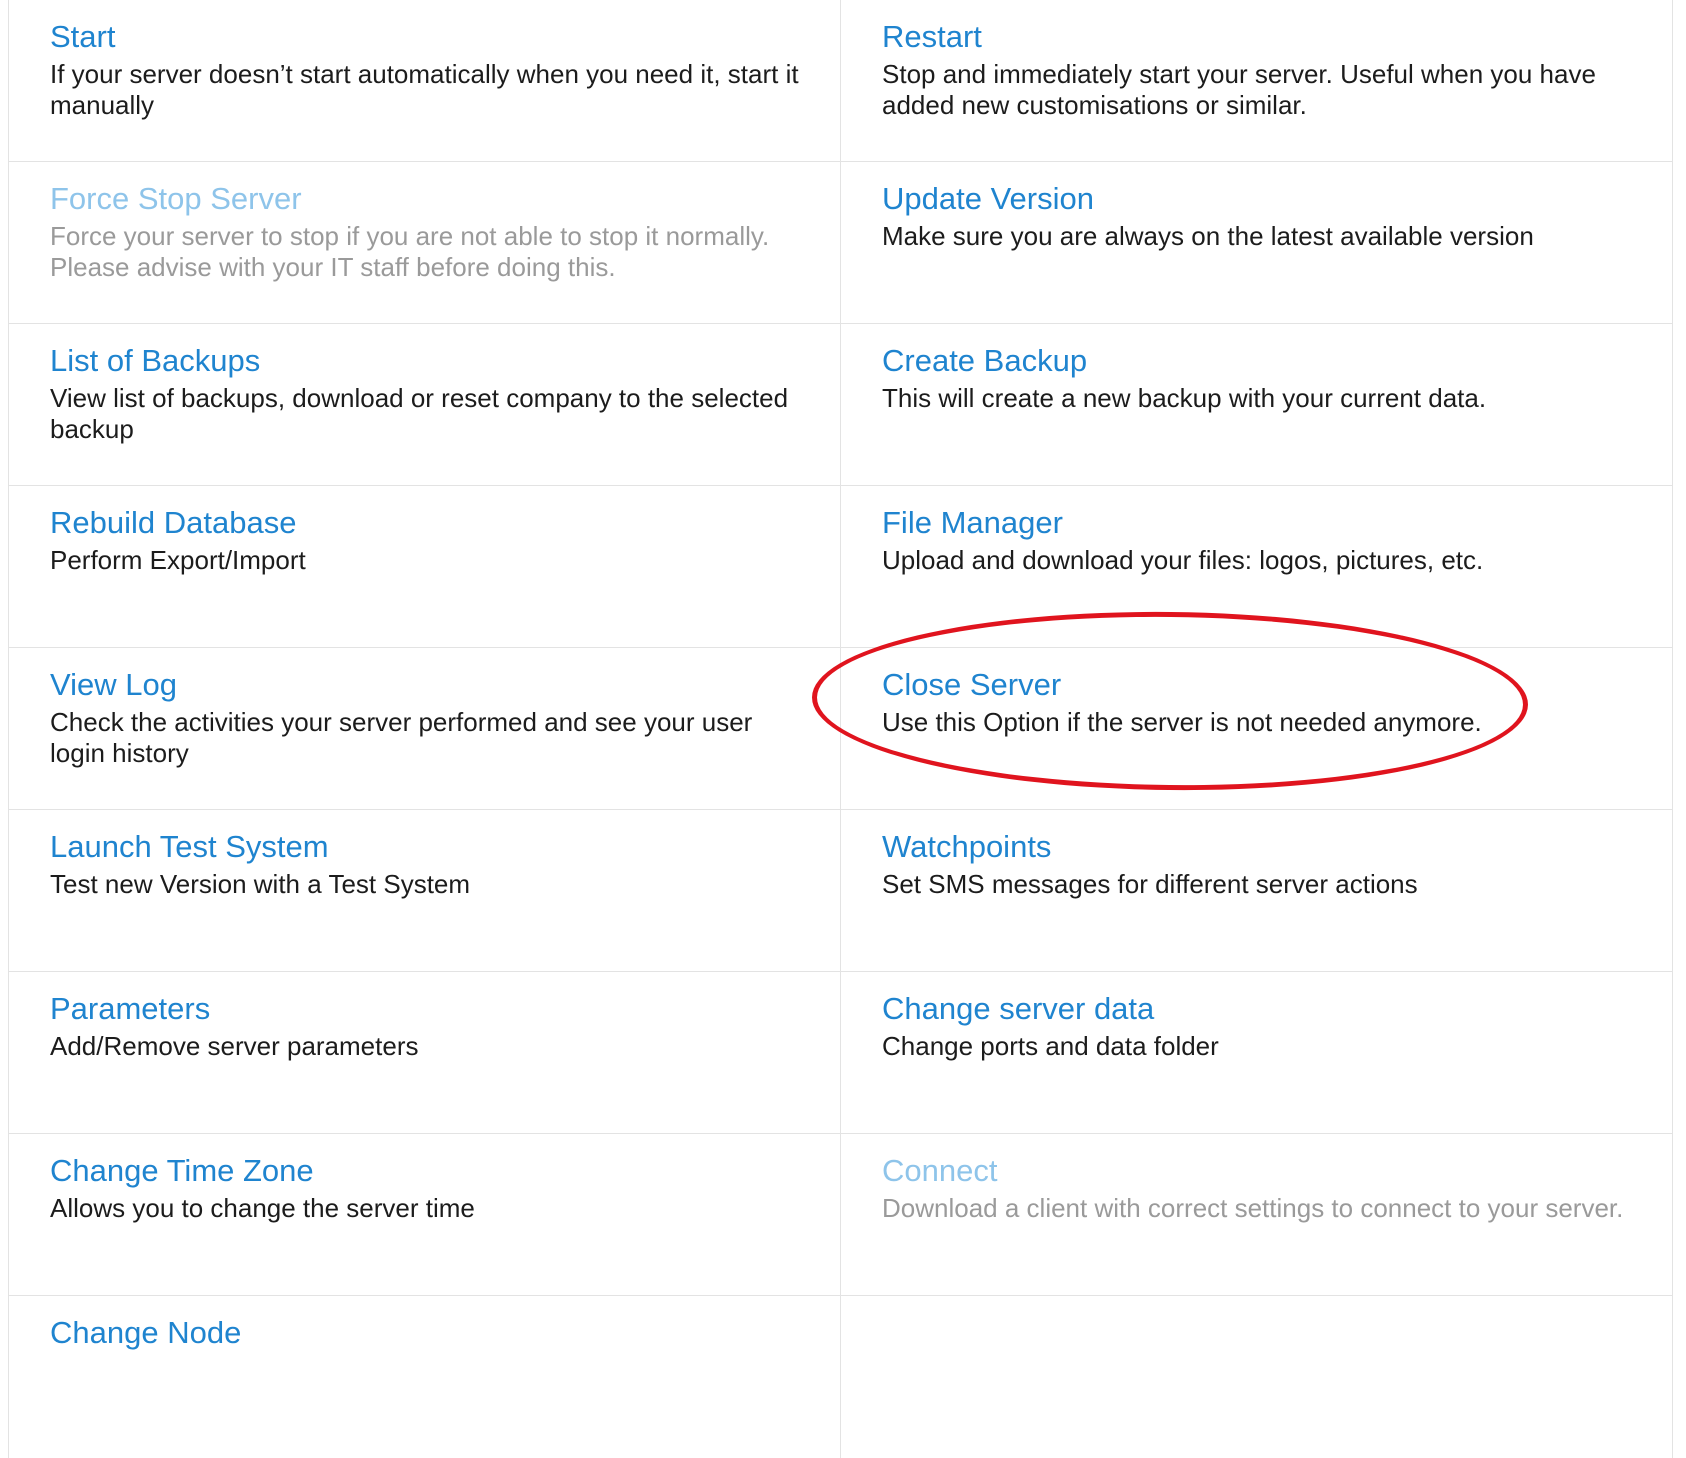  What do you see at coordinates (260, 884) in the screenshot?
I see `launch-test-system-description: Test new Version with a Test System` at bounding box center [260, 884].